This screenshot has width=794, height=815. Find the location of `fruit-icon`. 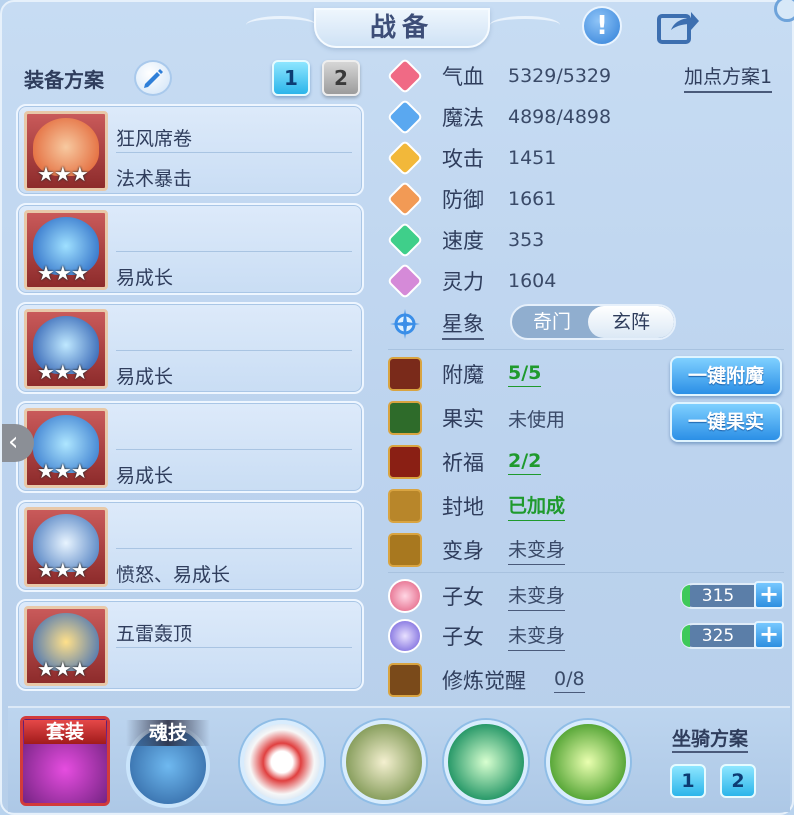

fruit-icon is located at coordinates (405, 418).